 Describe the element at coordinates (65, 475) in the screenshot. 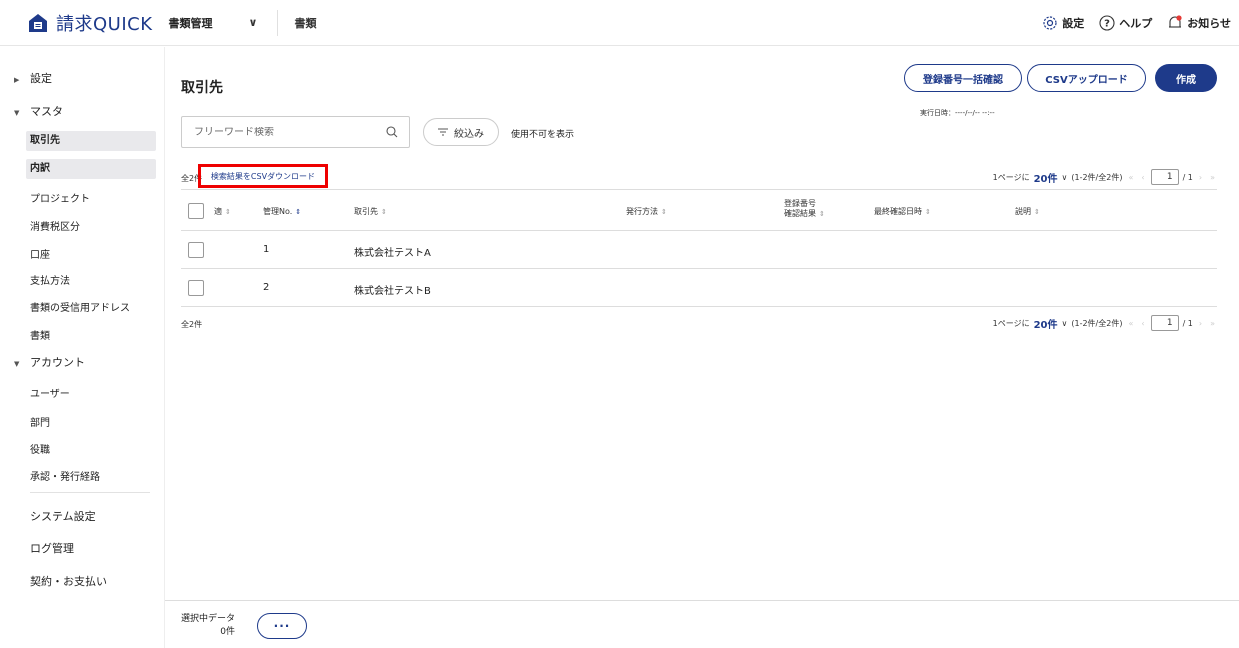

I see `sidebar-item-approval-route: 承認・発行経路` at that location.